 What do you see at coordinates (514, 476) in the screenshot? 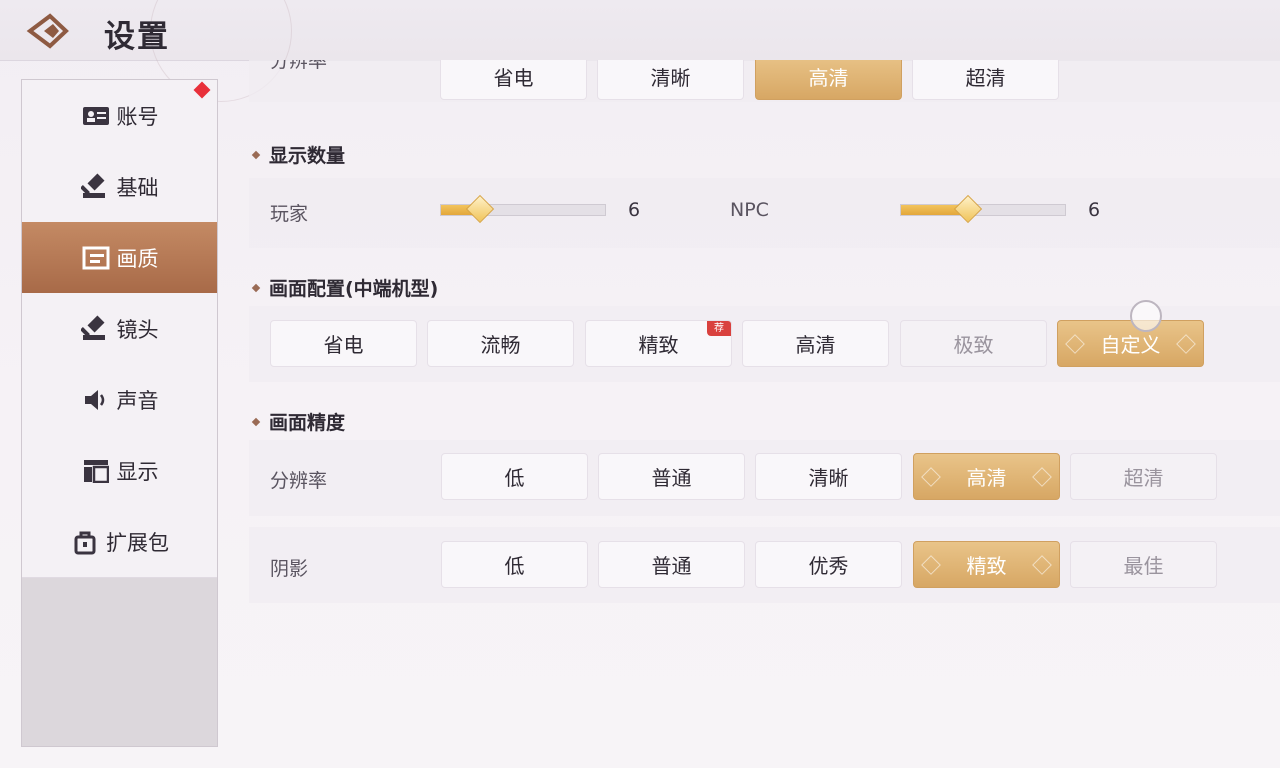
I see `resolution-low-button: 低` at bounding box center [514, 476].